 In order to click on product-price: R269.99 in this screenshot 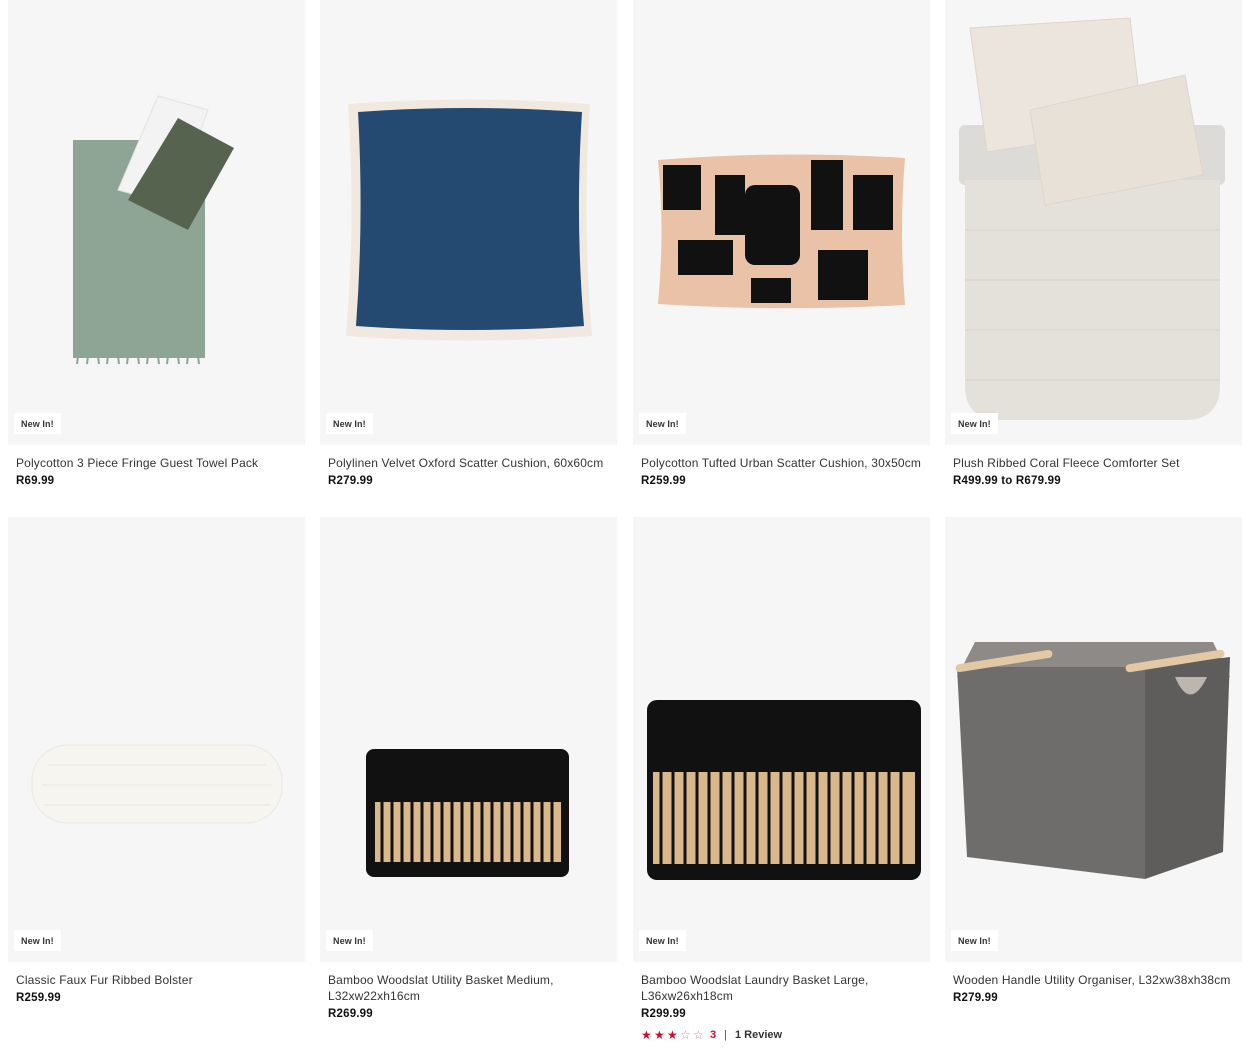, I will do `click(350, 1014)`.